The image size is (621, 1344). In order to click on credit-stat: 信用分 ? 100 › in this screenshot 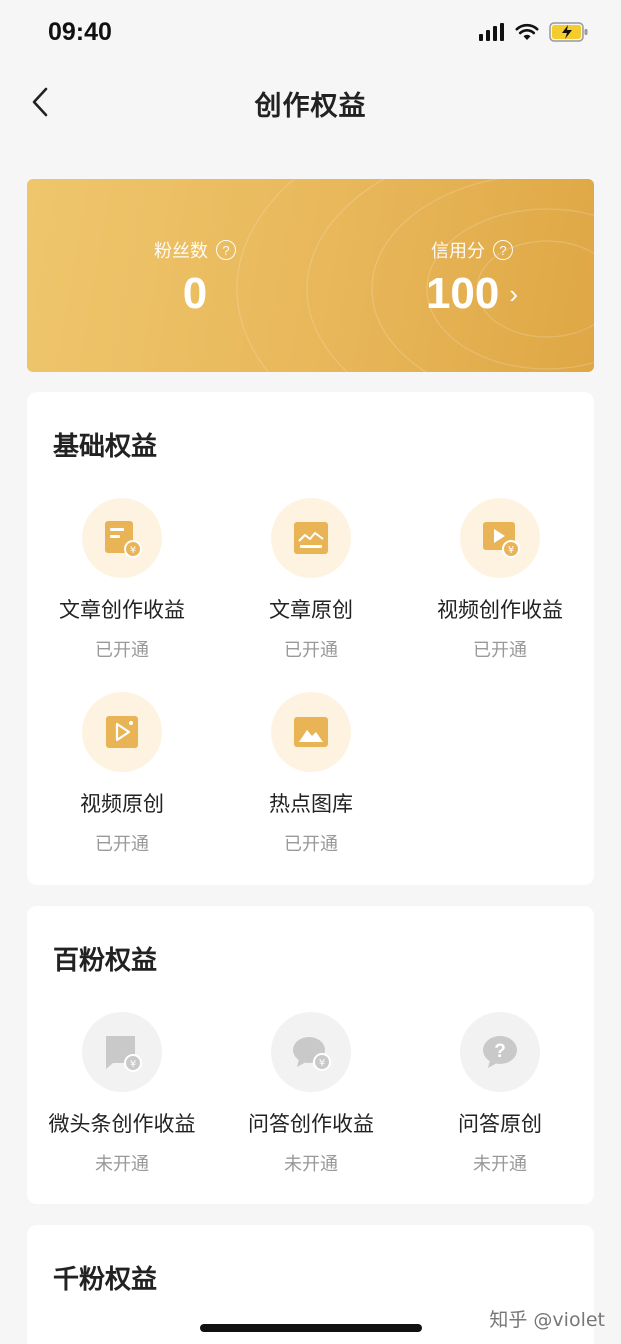, I will do `click(472, 278)`.